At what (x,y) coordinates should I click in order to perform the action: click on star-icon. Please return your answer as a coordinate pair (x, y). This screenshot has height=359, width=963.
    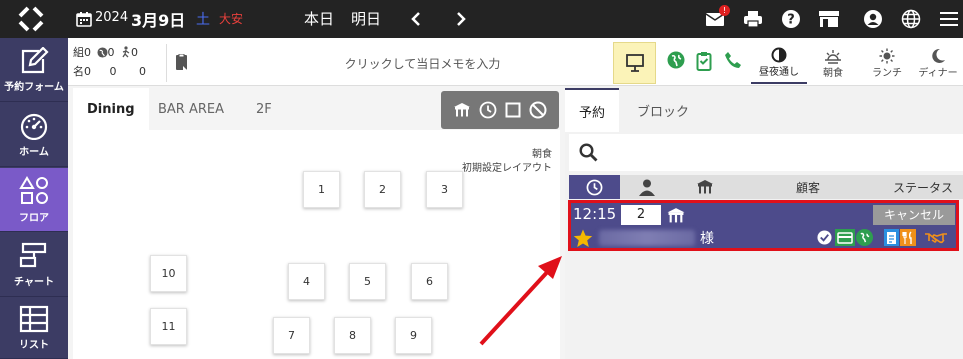
    Looking at the image, I should click on (583, 240).